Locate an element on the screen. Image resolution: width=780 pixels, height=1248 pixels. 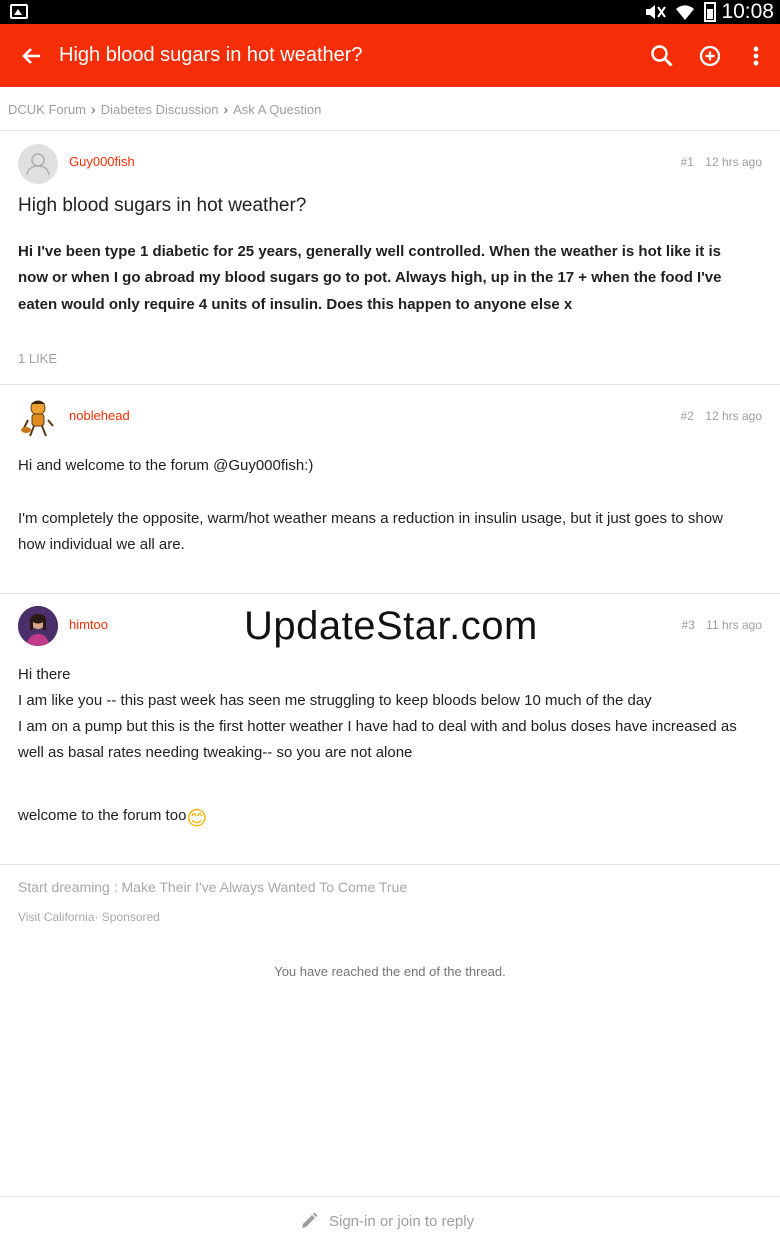
post-title: High blood sugars in hot weather? is located at coordinates (162, 205).